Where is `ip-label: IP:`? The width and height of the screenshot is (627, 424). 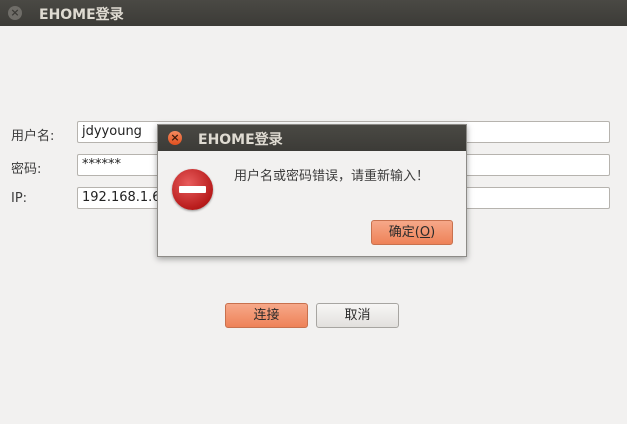 ip-label: IP: is located at coordinates (19, 198).